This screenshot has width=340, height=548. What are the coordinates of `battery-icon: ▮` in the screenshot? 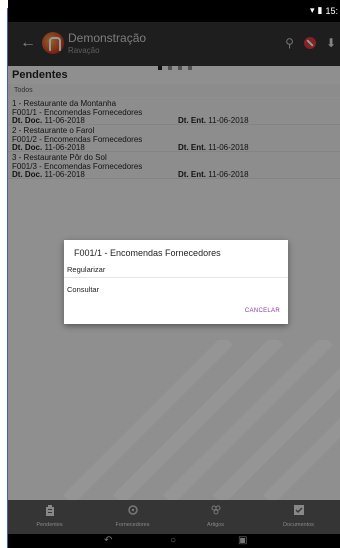 It's located at (320, 10).